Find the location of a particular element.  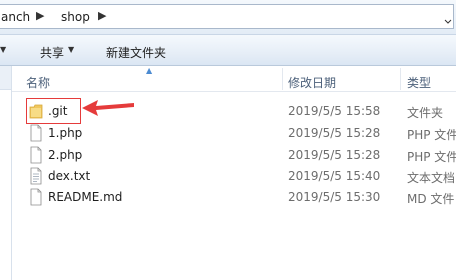

file-type: 文本文档 is located at coordinates (431, 178).